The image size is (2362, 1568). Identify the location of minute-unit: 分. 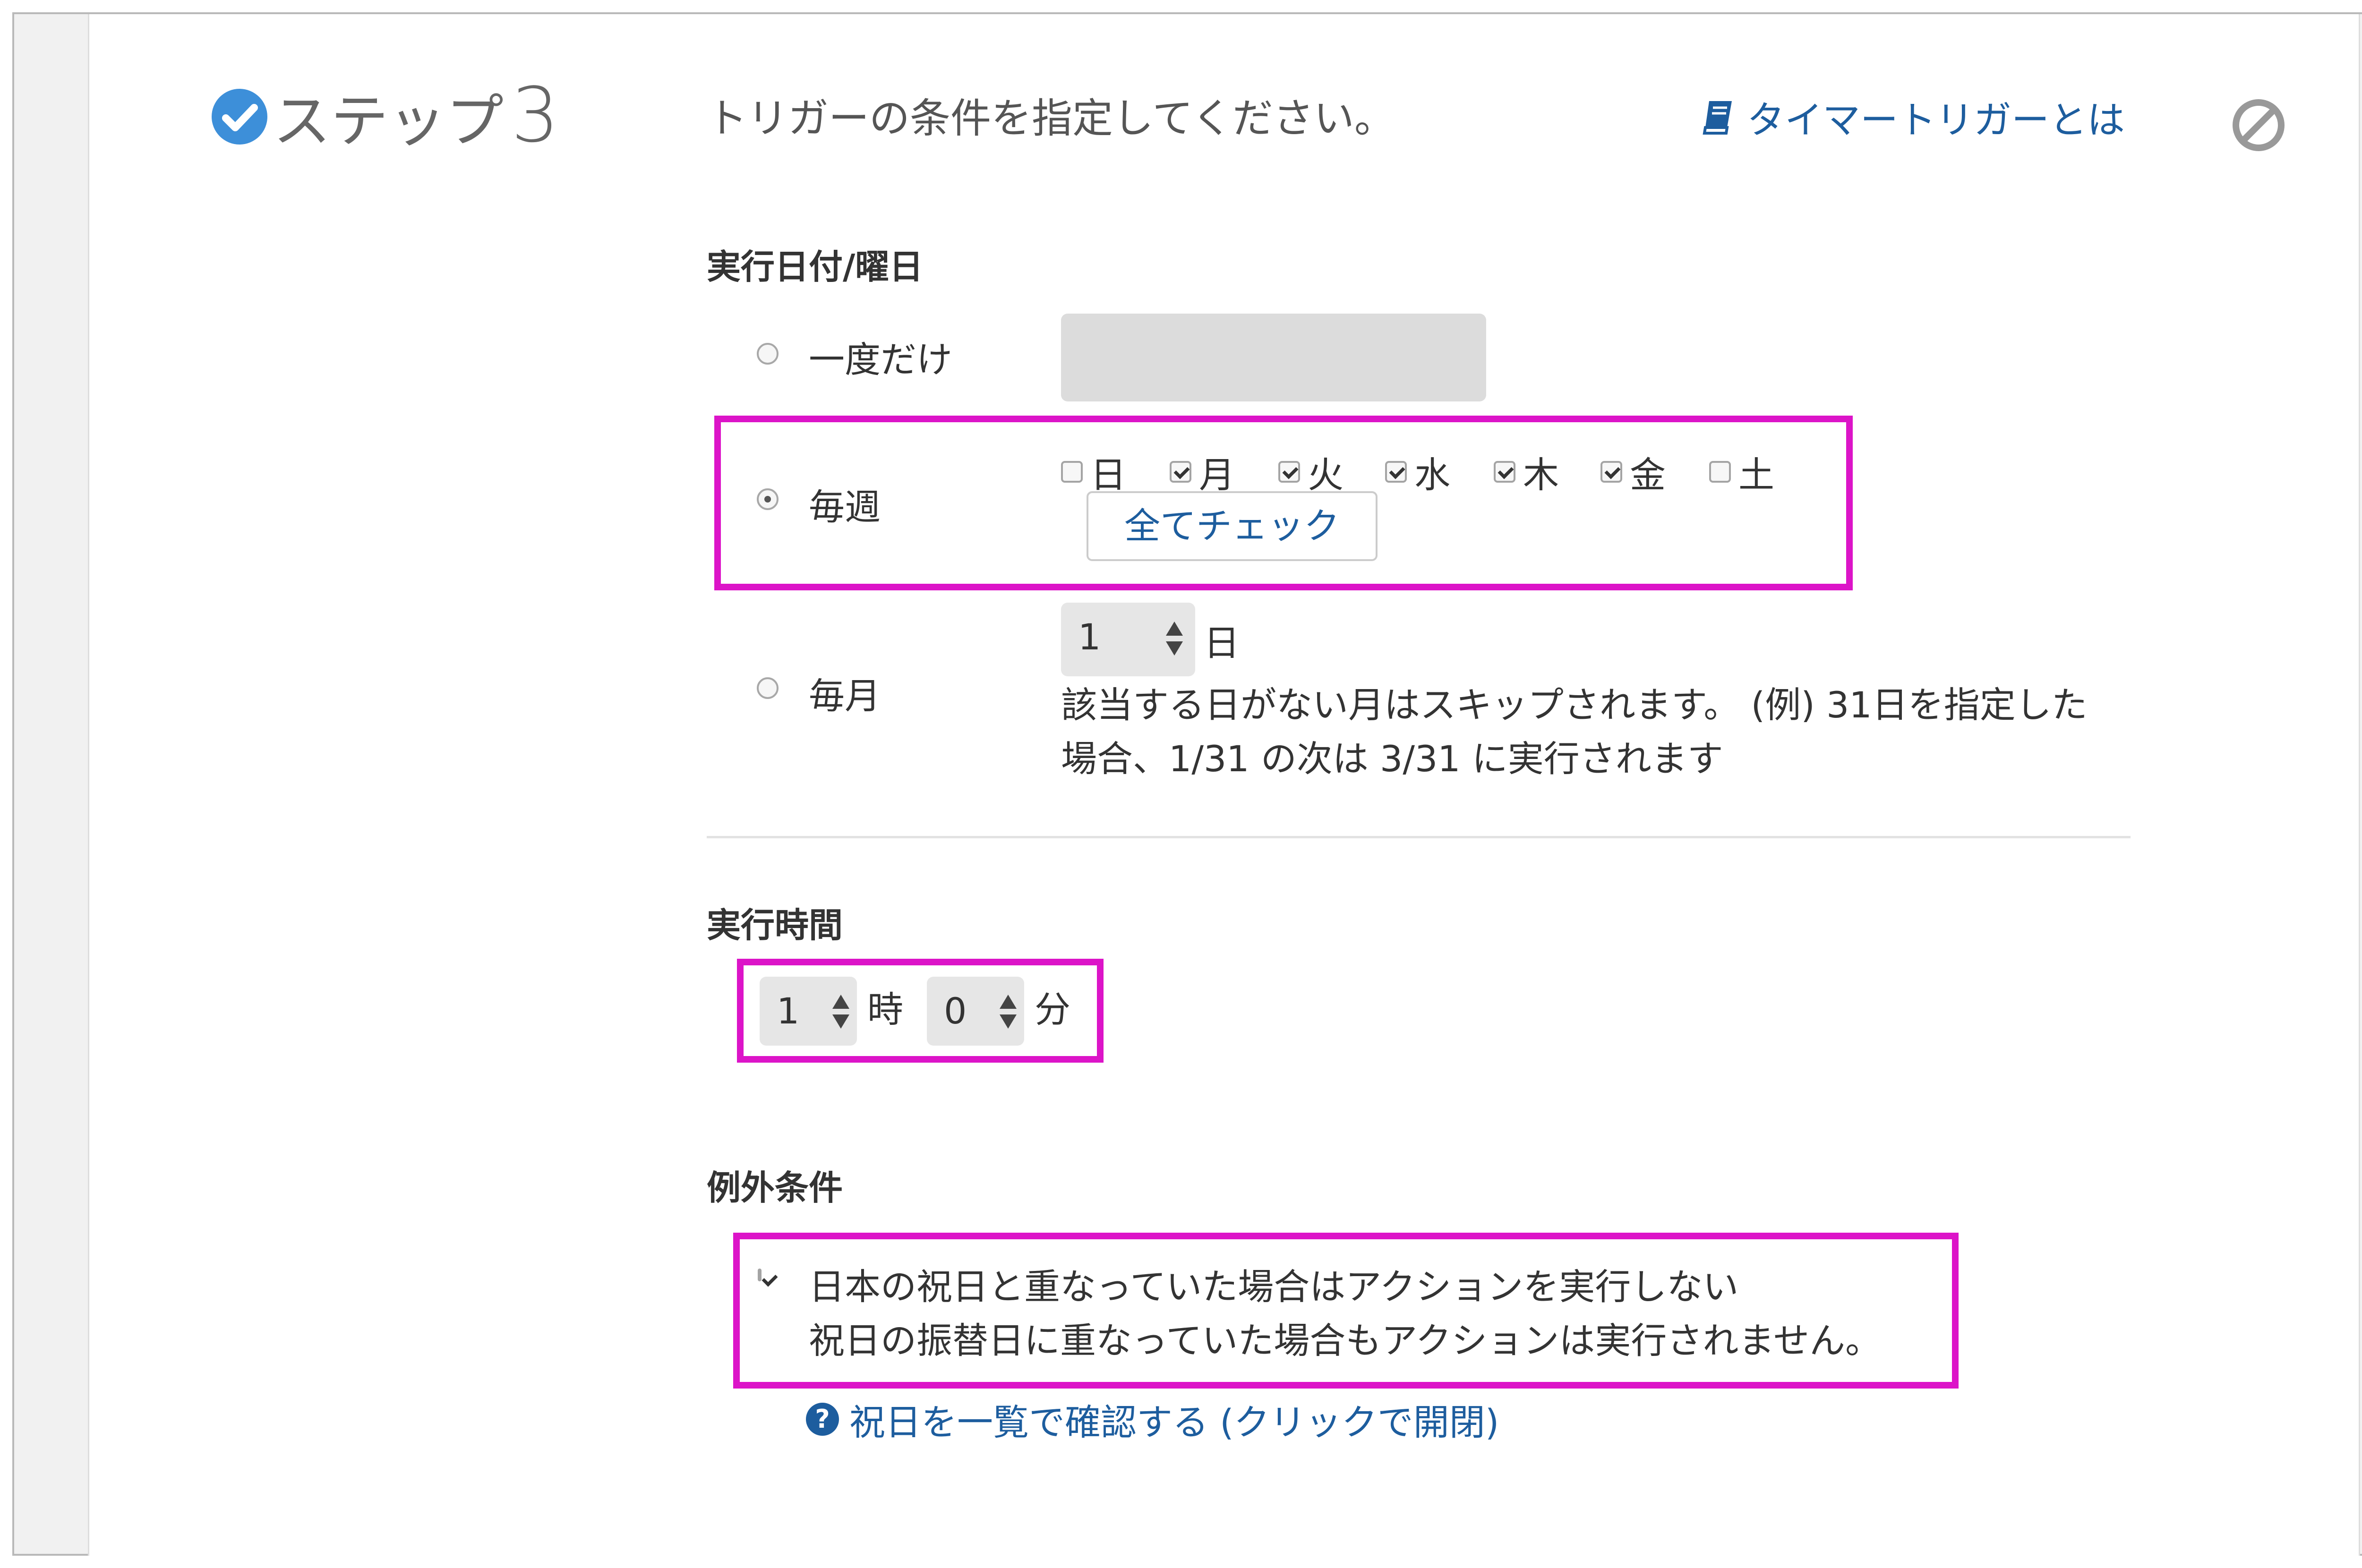
(1052, 1010).